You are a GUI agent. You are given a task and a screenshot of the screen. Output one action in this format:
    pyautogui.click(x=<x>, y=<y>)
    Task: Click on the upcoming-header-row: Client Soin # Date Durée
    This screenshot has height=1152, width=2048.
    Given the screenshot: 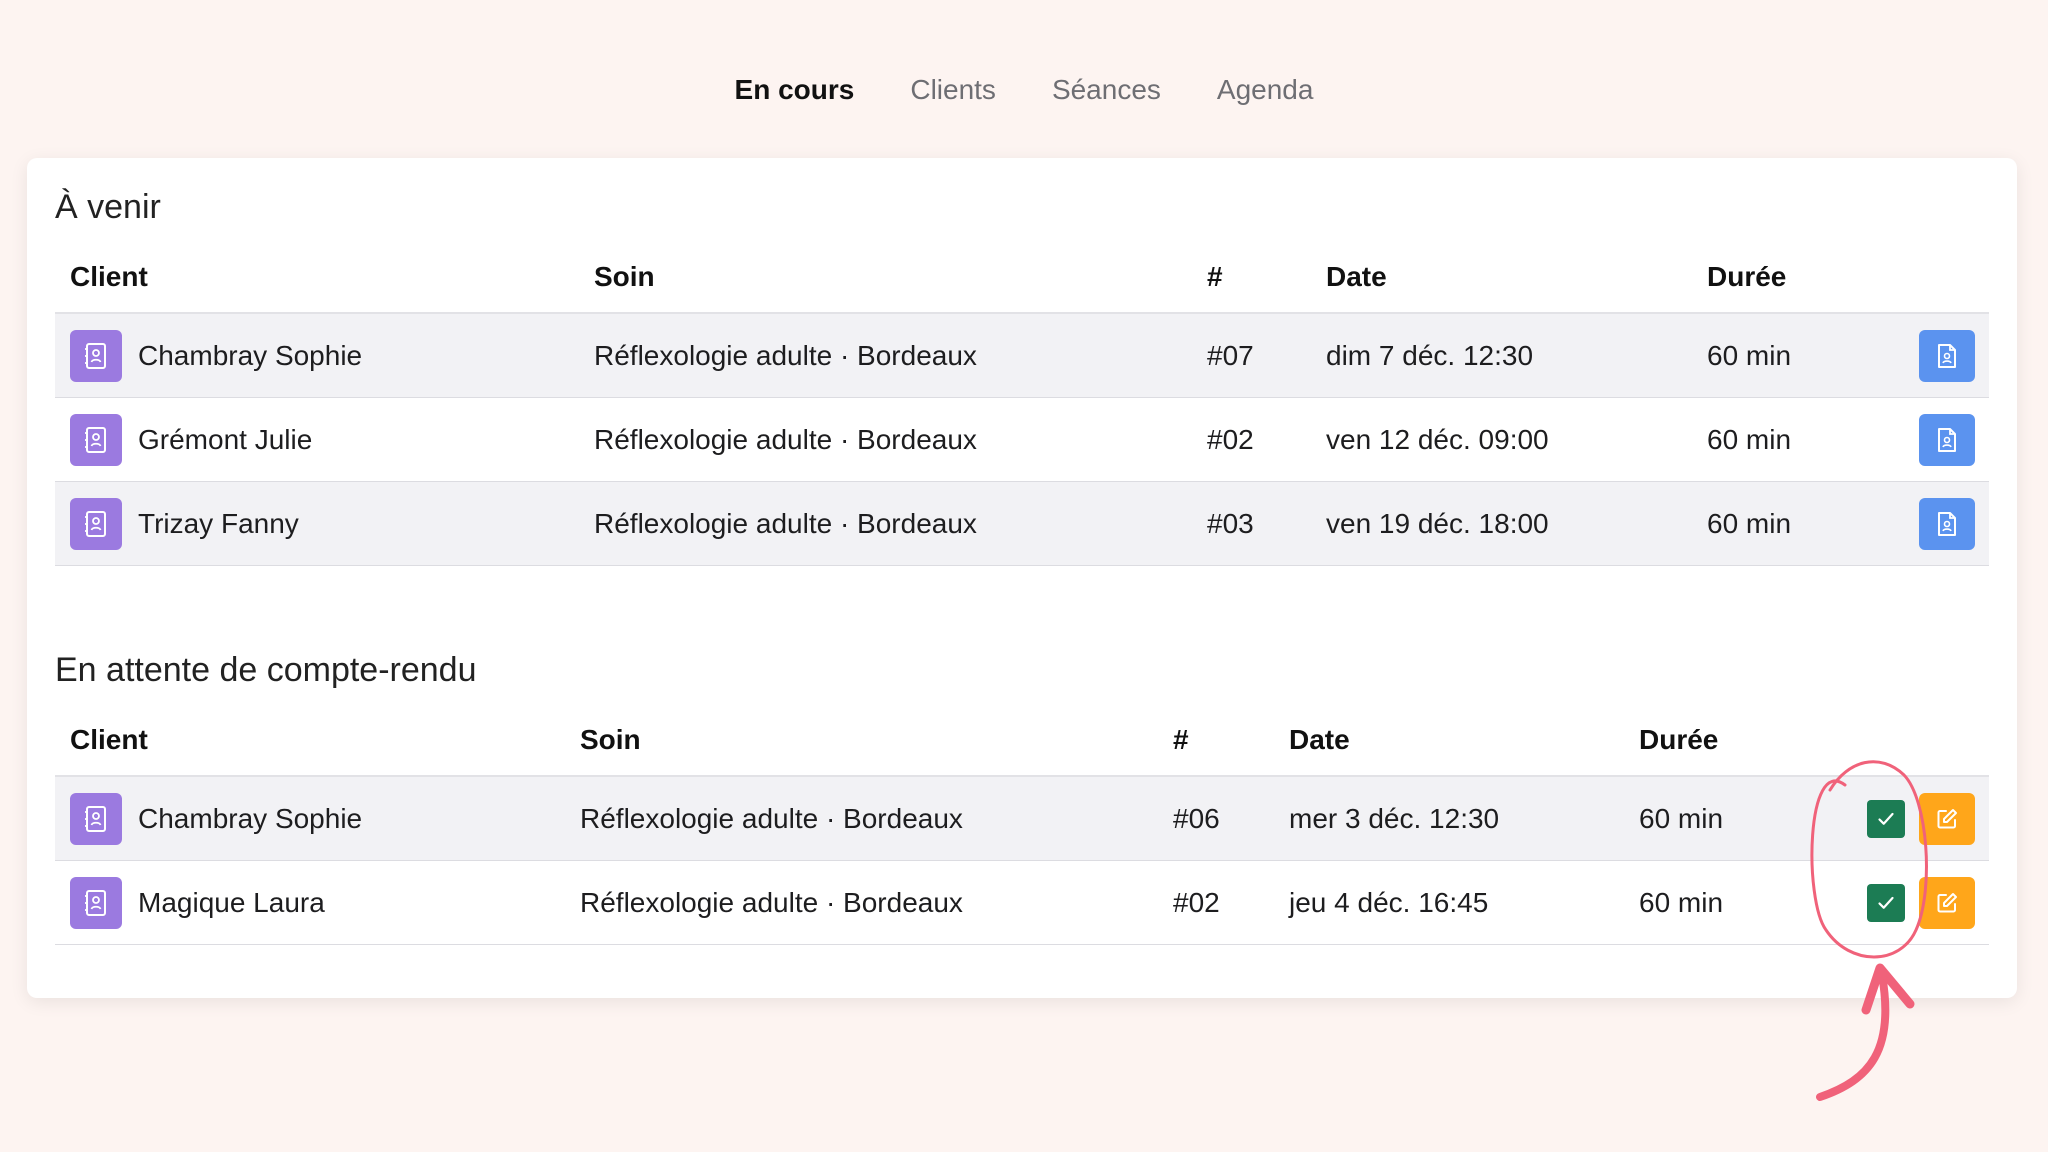 What is the action you would take?
    pyautogui.click(x=1022, y=278)
    